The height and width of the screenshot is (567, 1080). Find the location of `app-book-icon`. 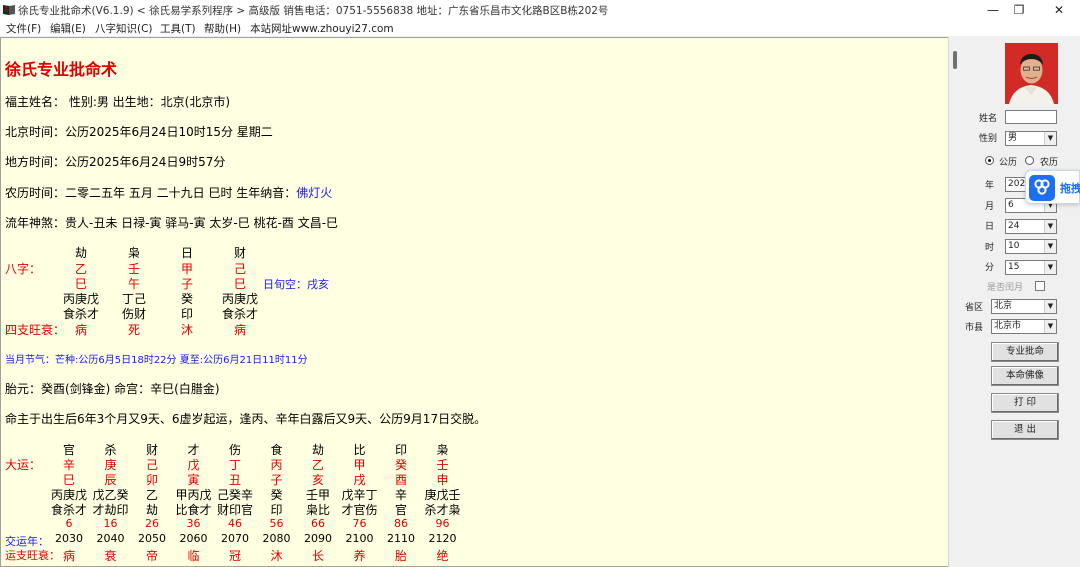

app-book-icon is located at coordinates (9, 10).